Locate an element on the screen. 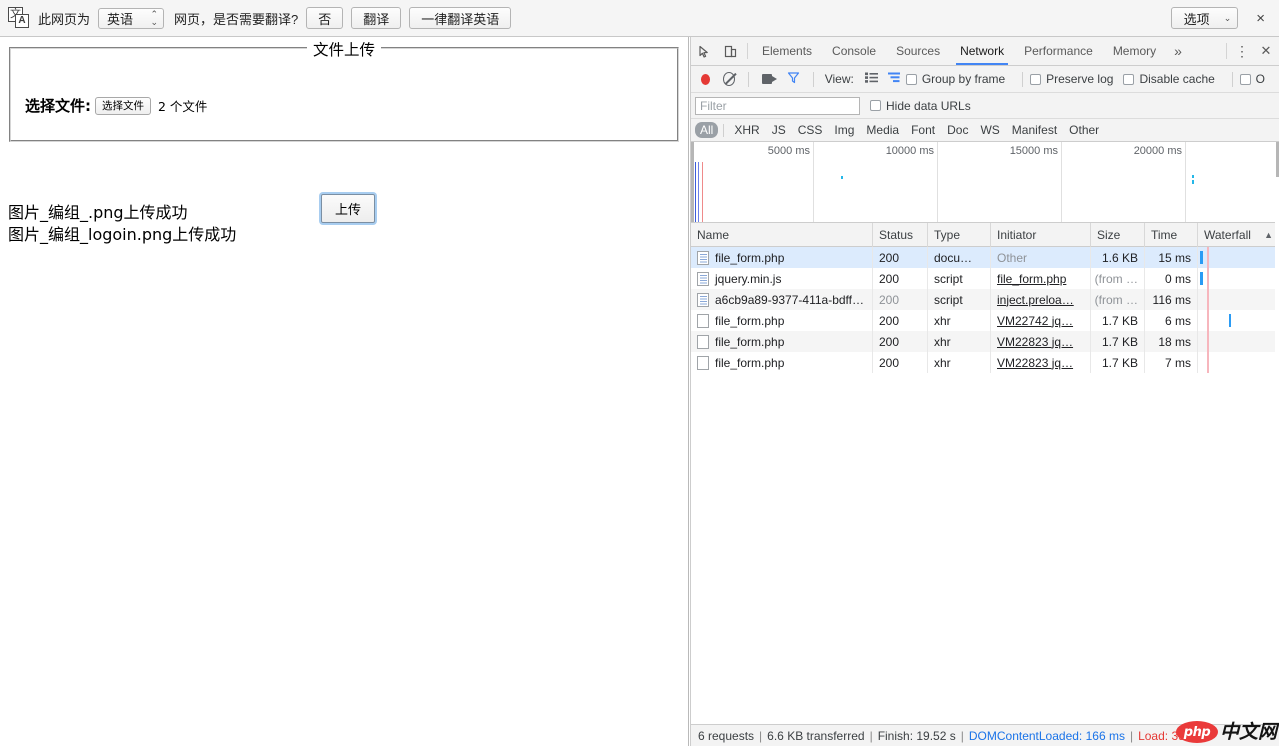 The image size is (1279, 746). overview-left-handle is located at coordinates (692, 182).